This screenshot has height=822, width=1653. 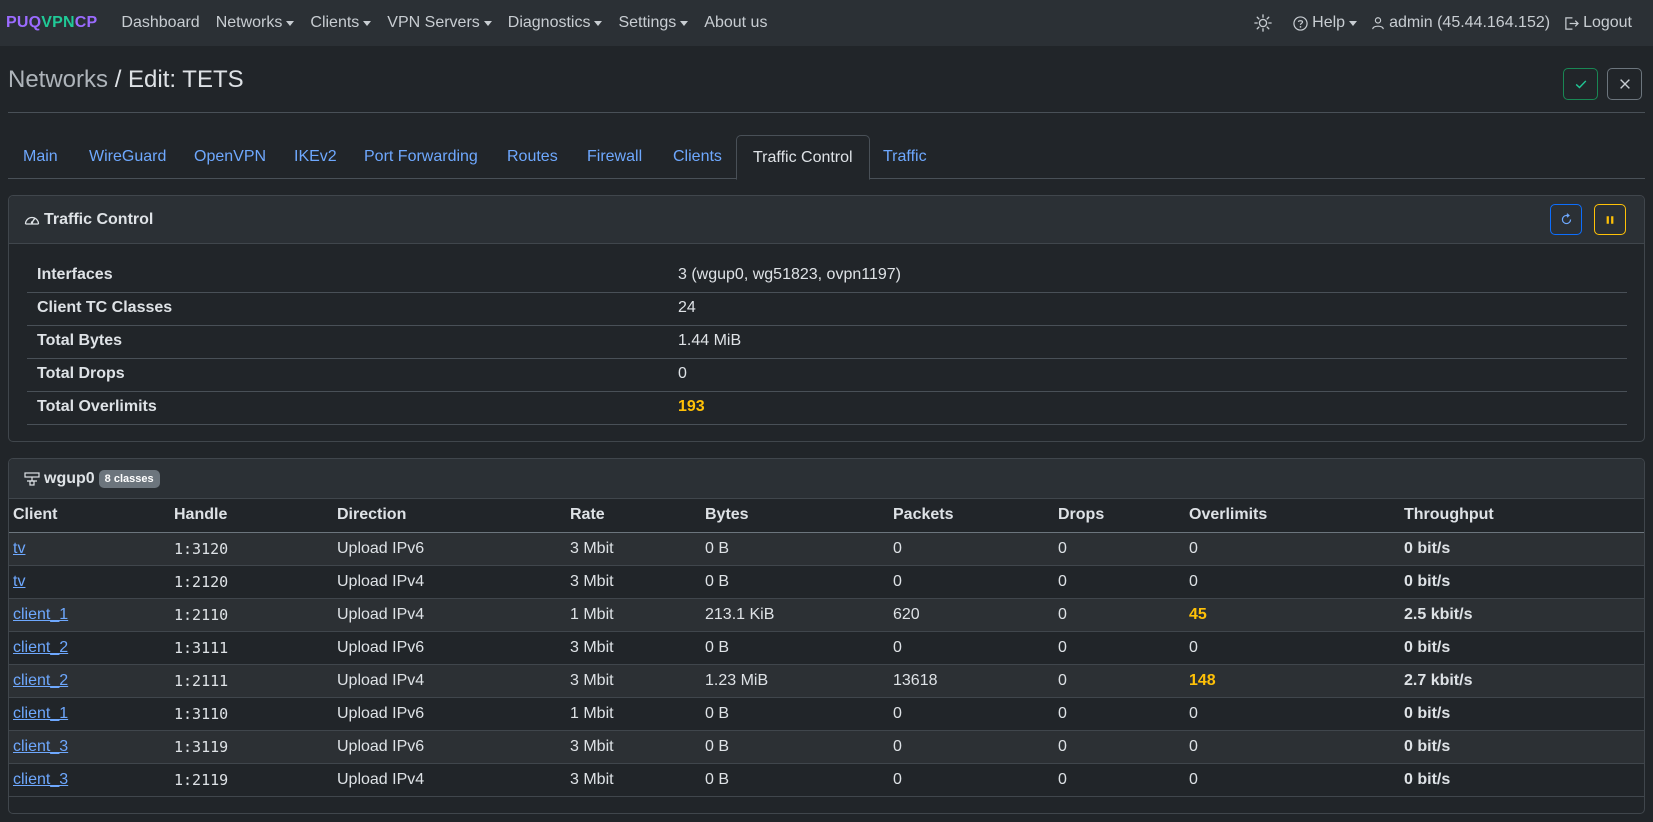 I want to click on close-button, so click(x=1624, y=84).